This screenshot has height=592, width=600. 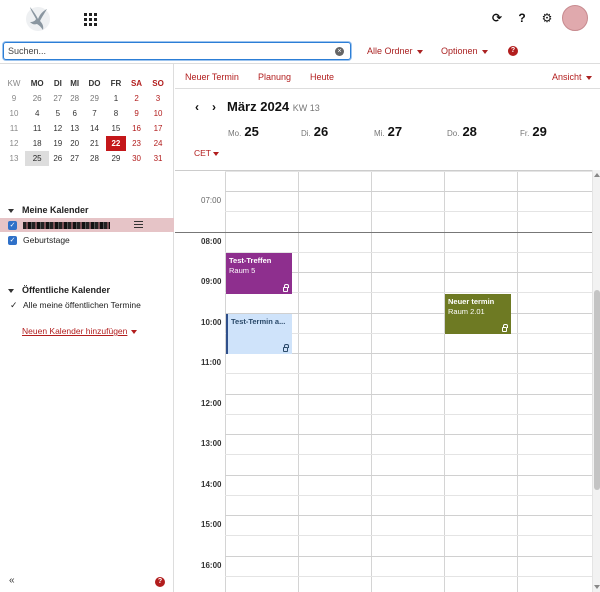 What do you see at coordinates (395, 51) in the screenshot?
I see `all-folders-dropdown: Alle Ordner` at bounding box center [395, 51].